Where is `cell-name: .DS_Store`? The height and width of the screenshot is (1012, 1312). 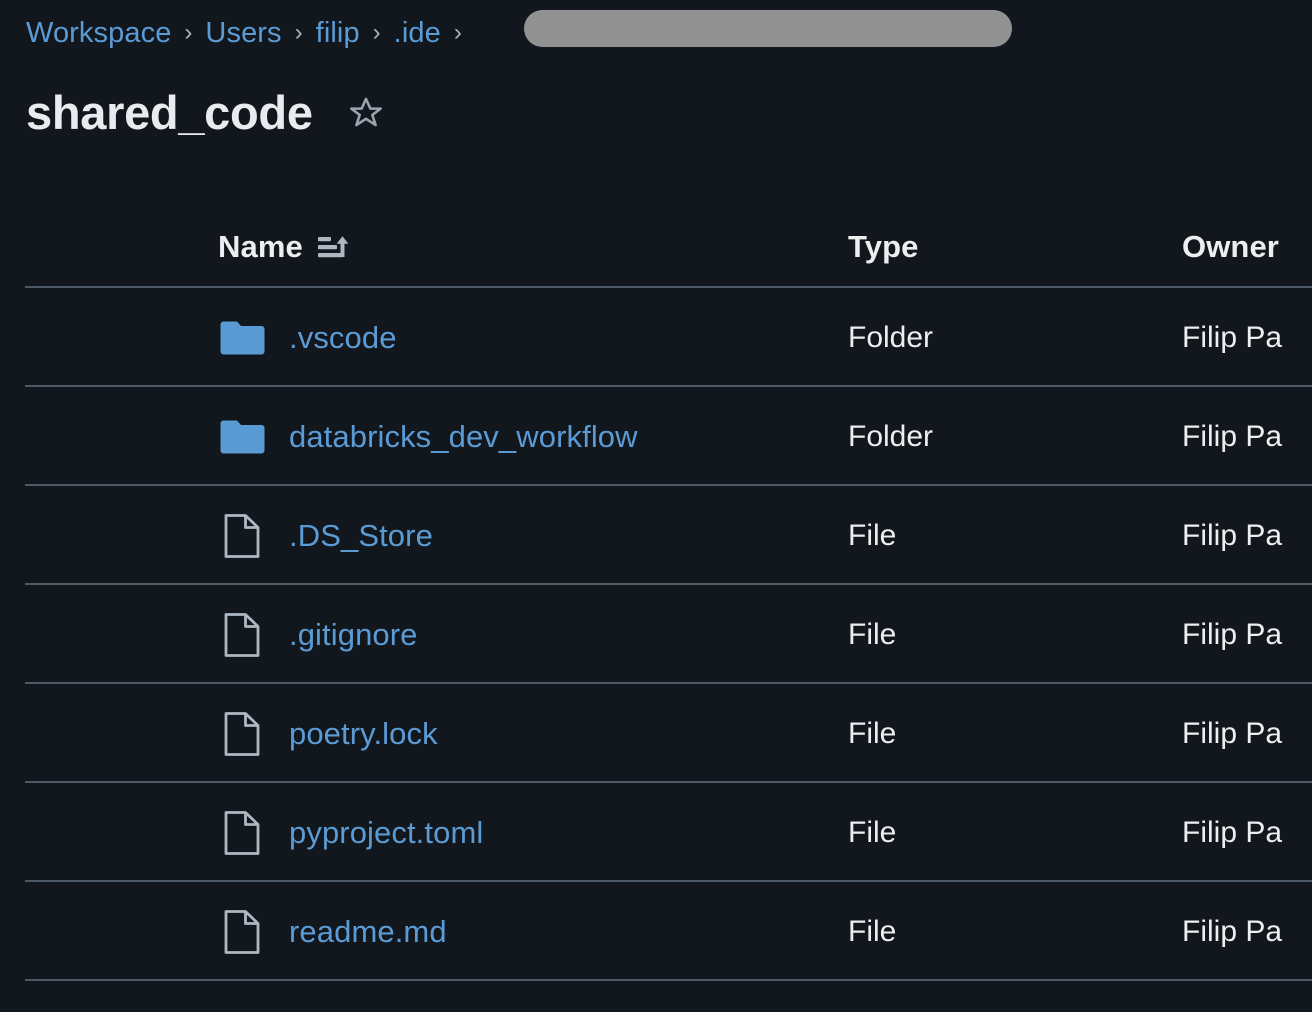 cell-name: .DS_Store is located at coordinates (325, 535).